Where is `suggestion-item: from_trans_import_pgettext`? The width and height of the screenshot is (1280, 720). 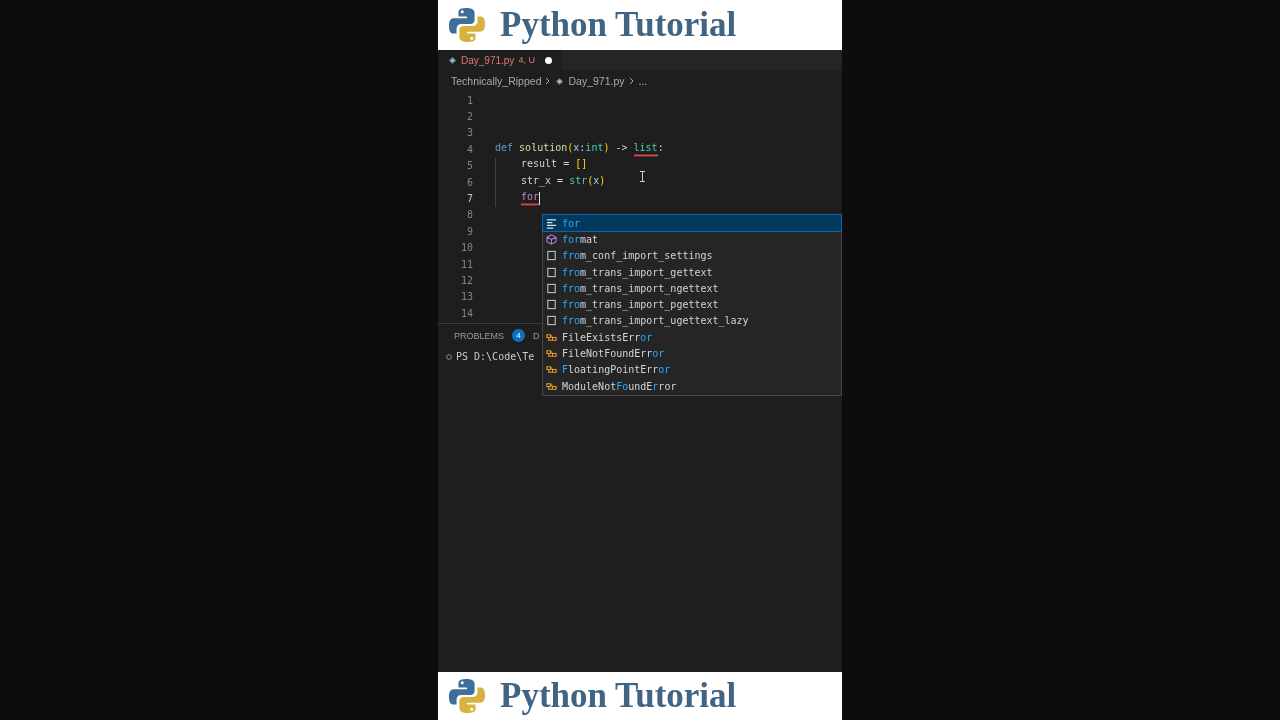 suggestion-item: from_trans_import_pgettext is located at coordinates (692, 304).